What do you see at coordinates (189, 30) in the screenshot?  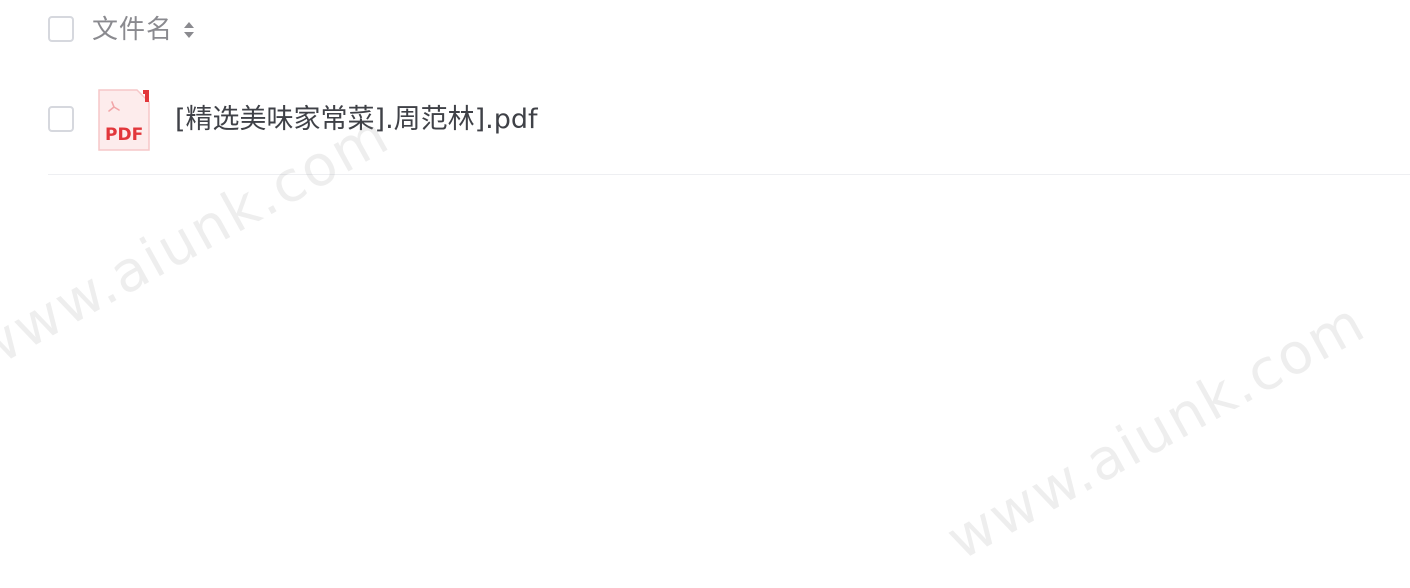 I see `sort-up-down-icon` at bounding box center [189, 30].